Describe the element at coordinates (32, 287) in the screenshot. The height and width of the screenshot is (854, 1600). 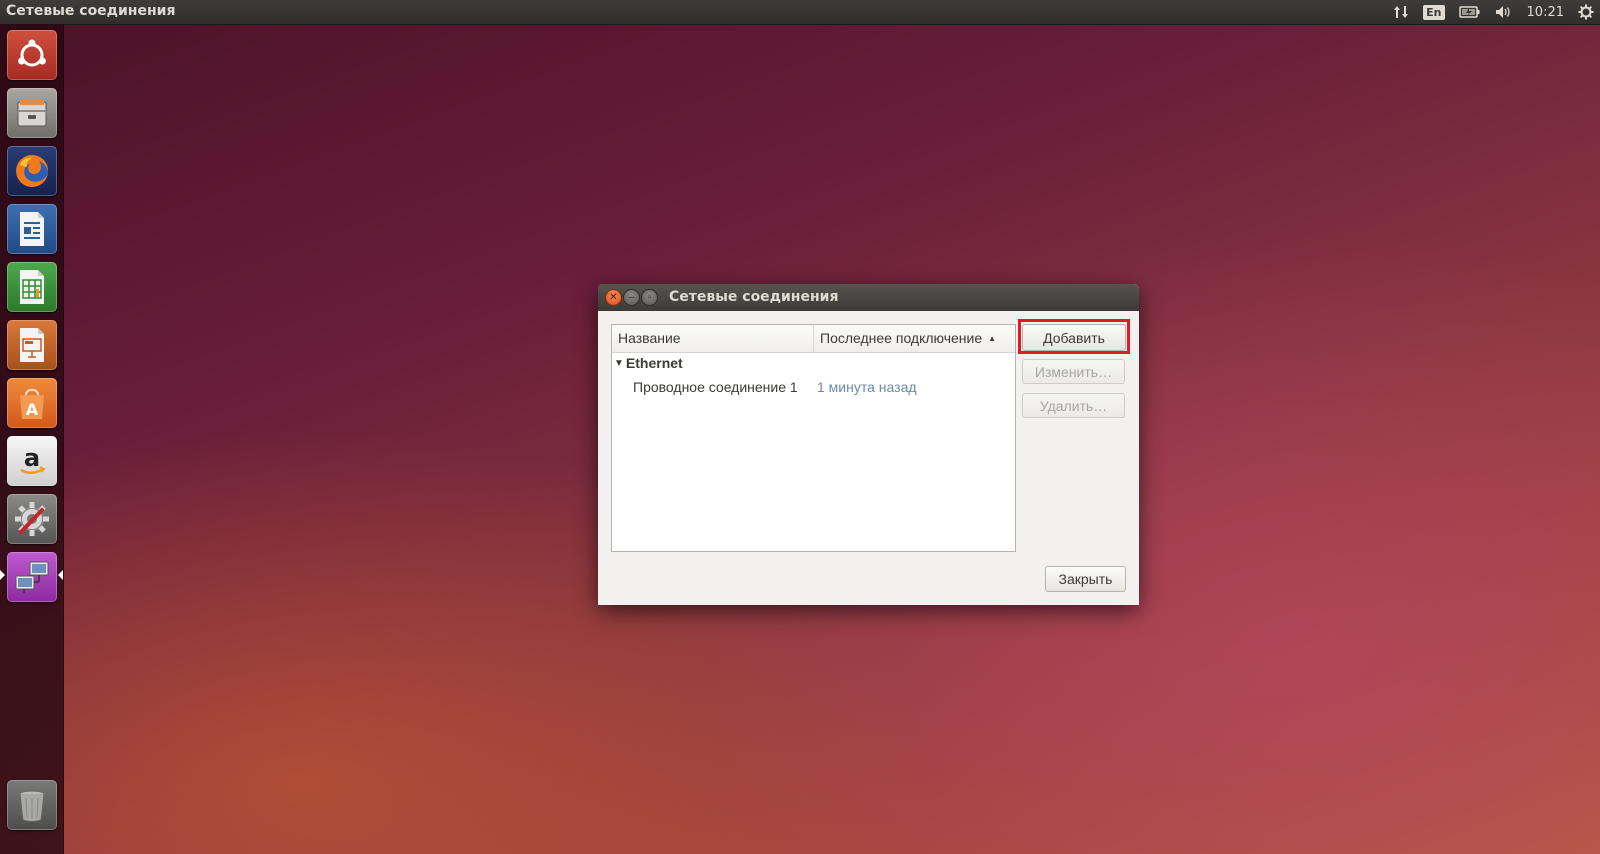
I see `libreoffice-calc-icon` at that location.